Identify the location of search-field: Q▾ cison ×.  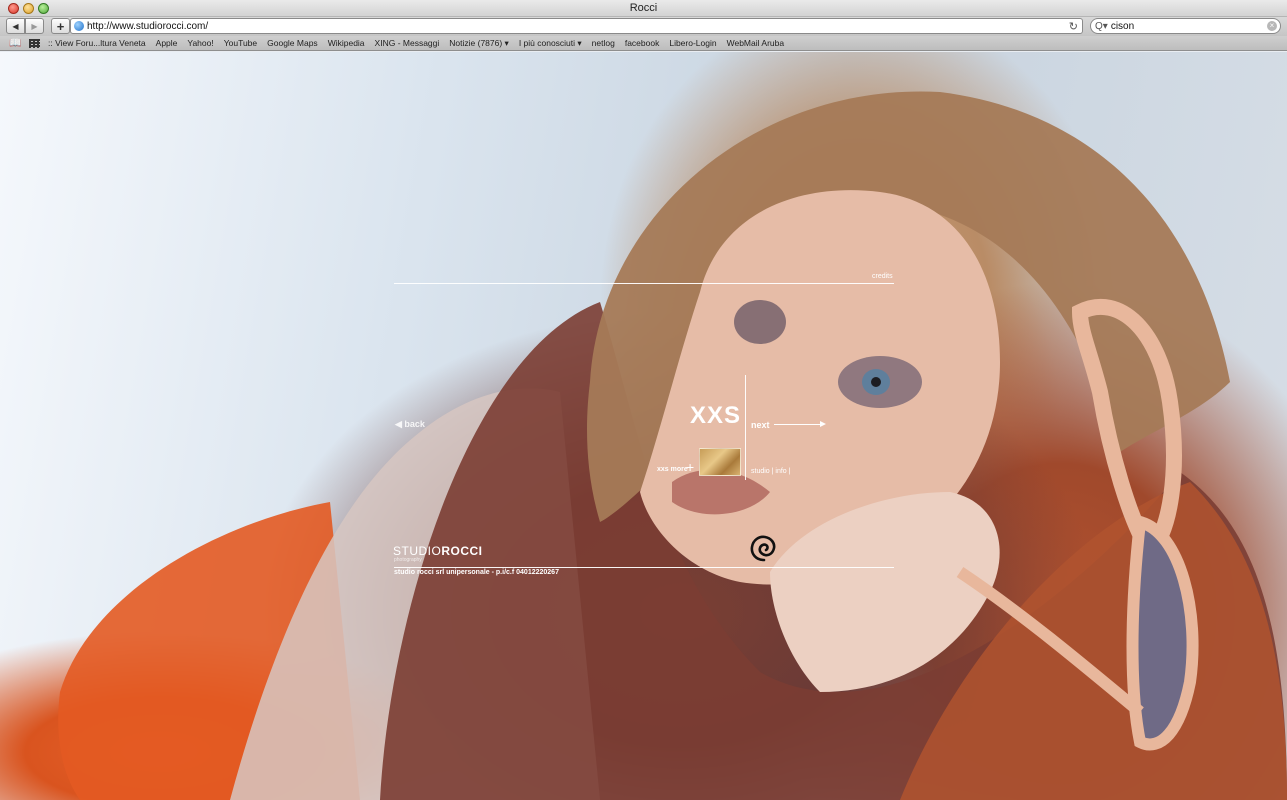
(1185, 26).